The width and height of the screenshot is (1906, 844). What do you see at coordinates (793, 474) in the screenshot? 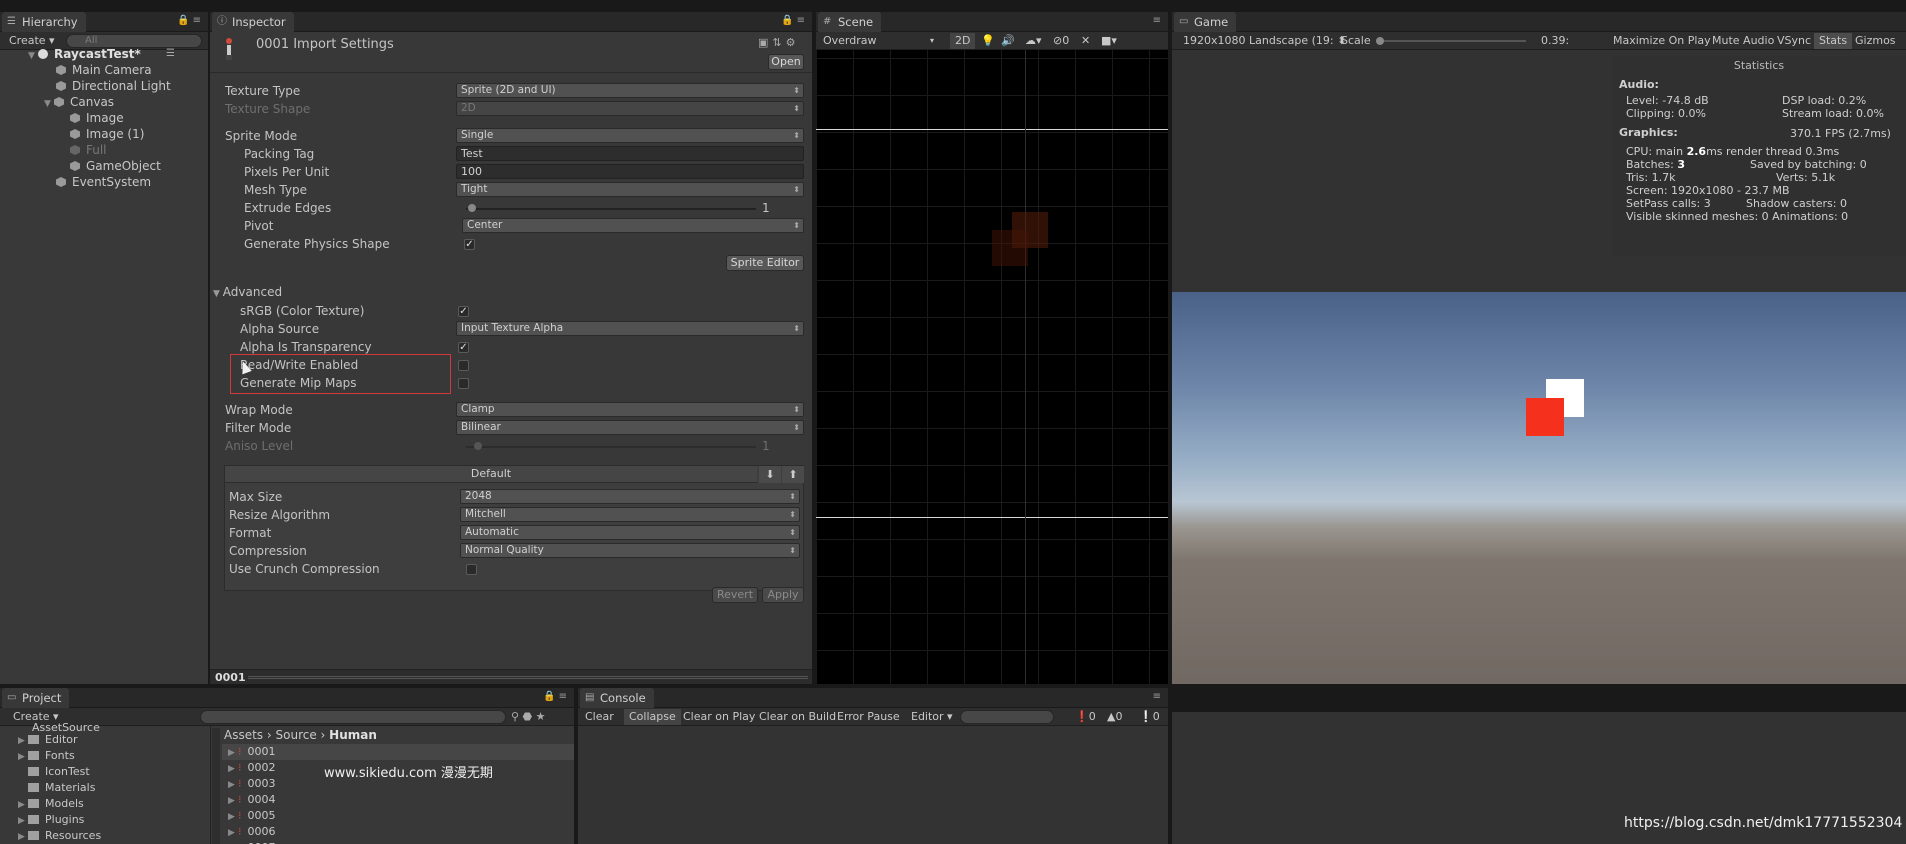
I see `android-icon: ⬆` at bounding box center [793, 474].